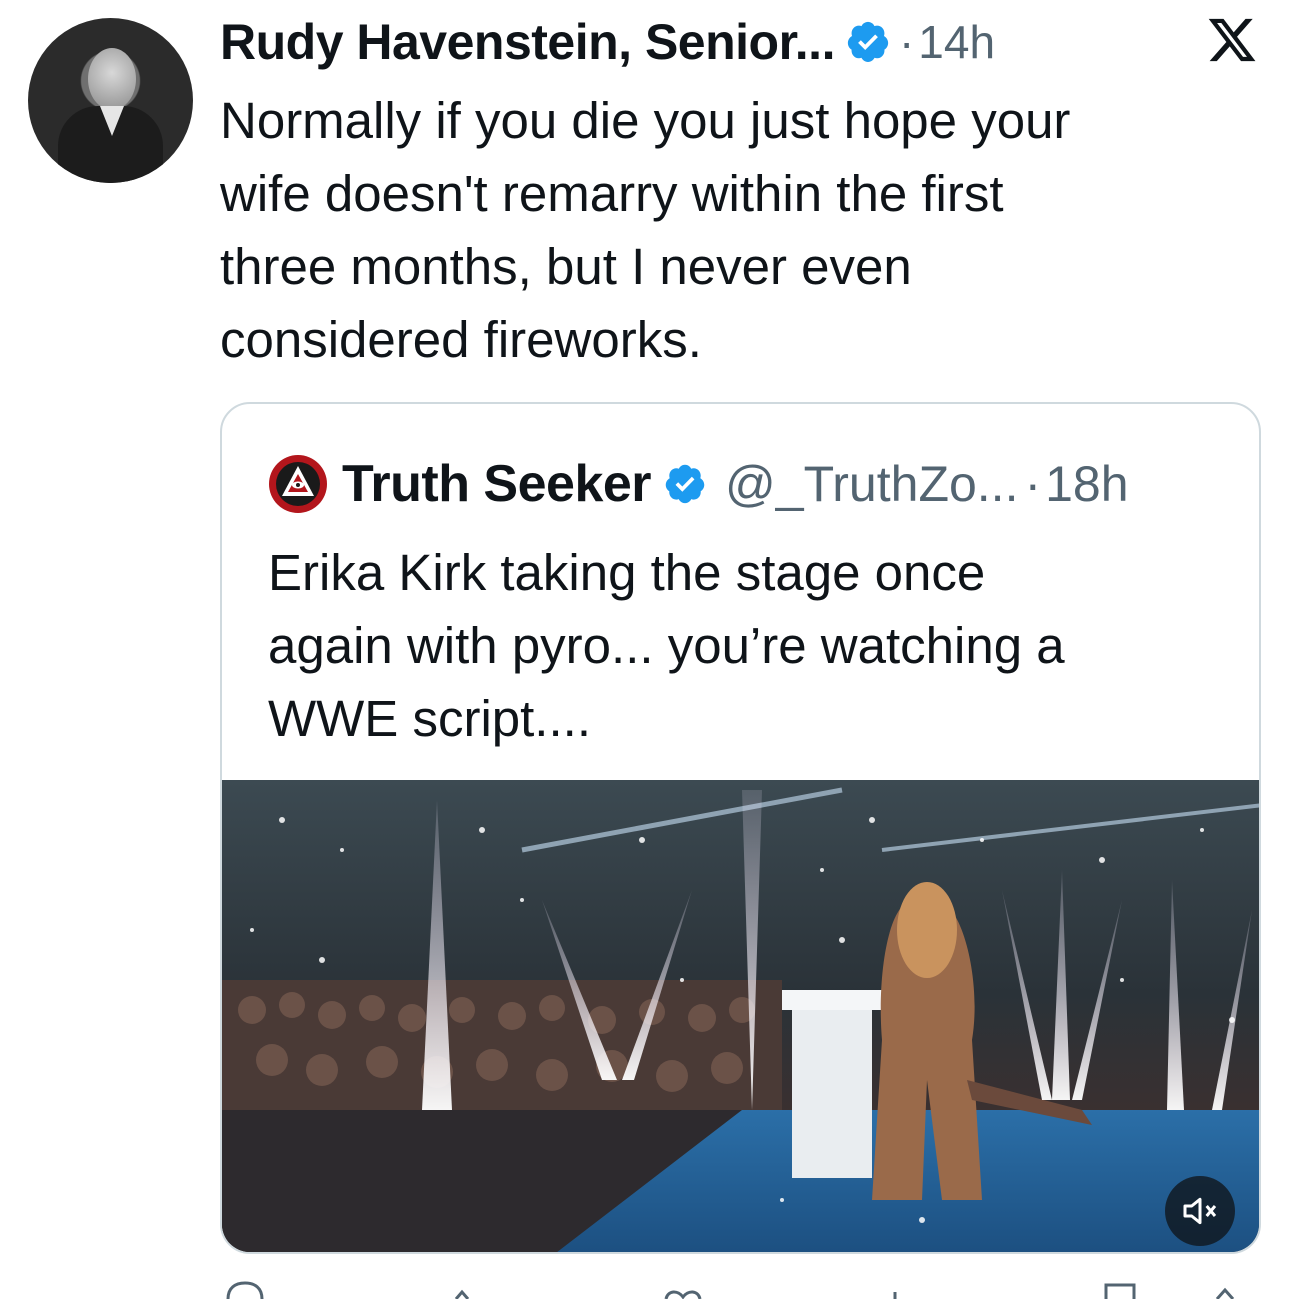 The height and width of the screenshot is (1299, 1290). I want to click on share-icon, so click(1225, 1289).